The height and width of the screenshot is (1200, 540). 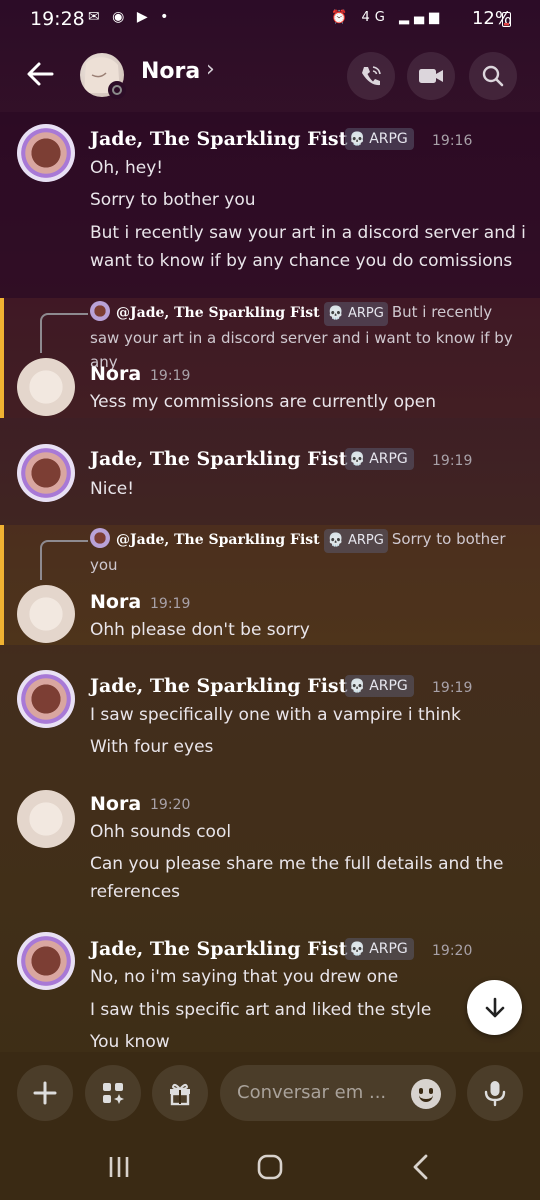 What do you see at coordinates (270, 20) in the screenshot?
I see `status-bar: 19:28 ✉ ◉ ▶ • ⏰ 4G ▂▄▆ 12%` at bounding box center [270, 20].